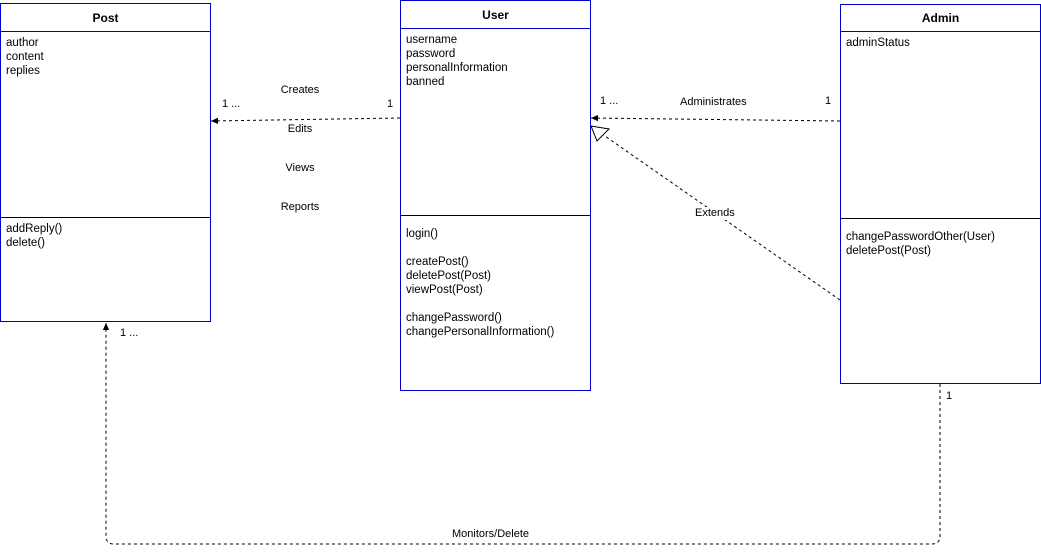 This screenshot has height=552, width=1041. I want to click on user-attribute-password: password, so click(431, 54).